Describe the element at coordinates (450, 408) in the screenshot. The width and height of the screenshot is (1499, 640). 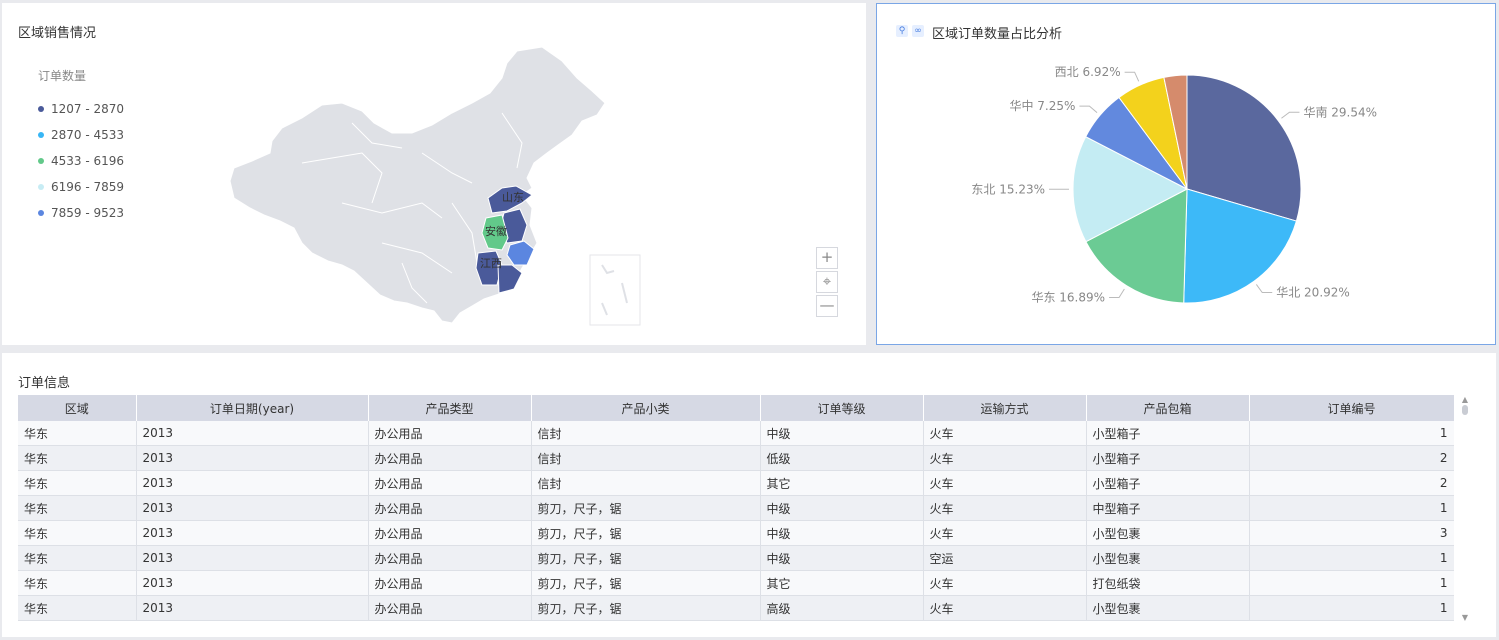
I see `column-header-product-type: 产品类型` at that location.